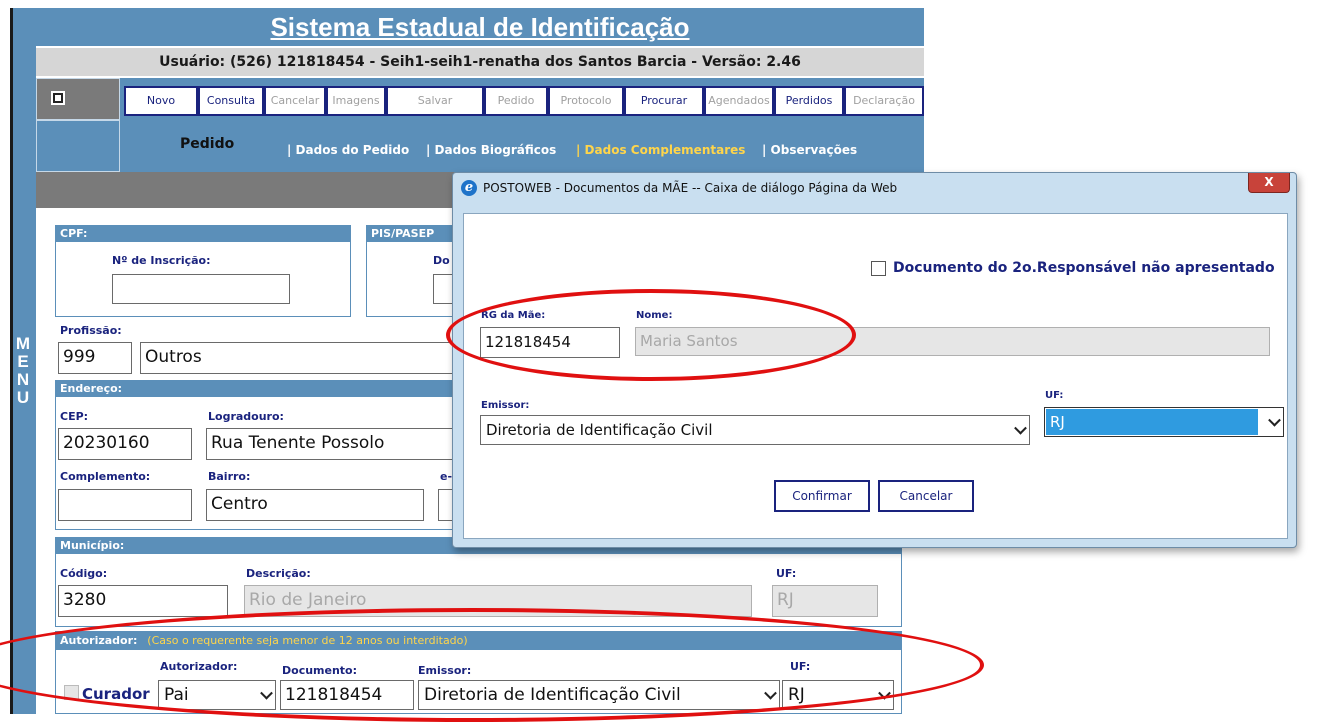 This screenshot has height=722, width=1327. Describe the element at coordinates (91, 330) in the screenshot. I see `profissao-label: Profissão:` at that location.